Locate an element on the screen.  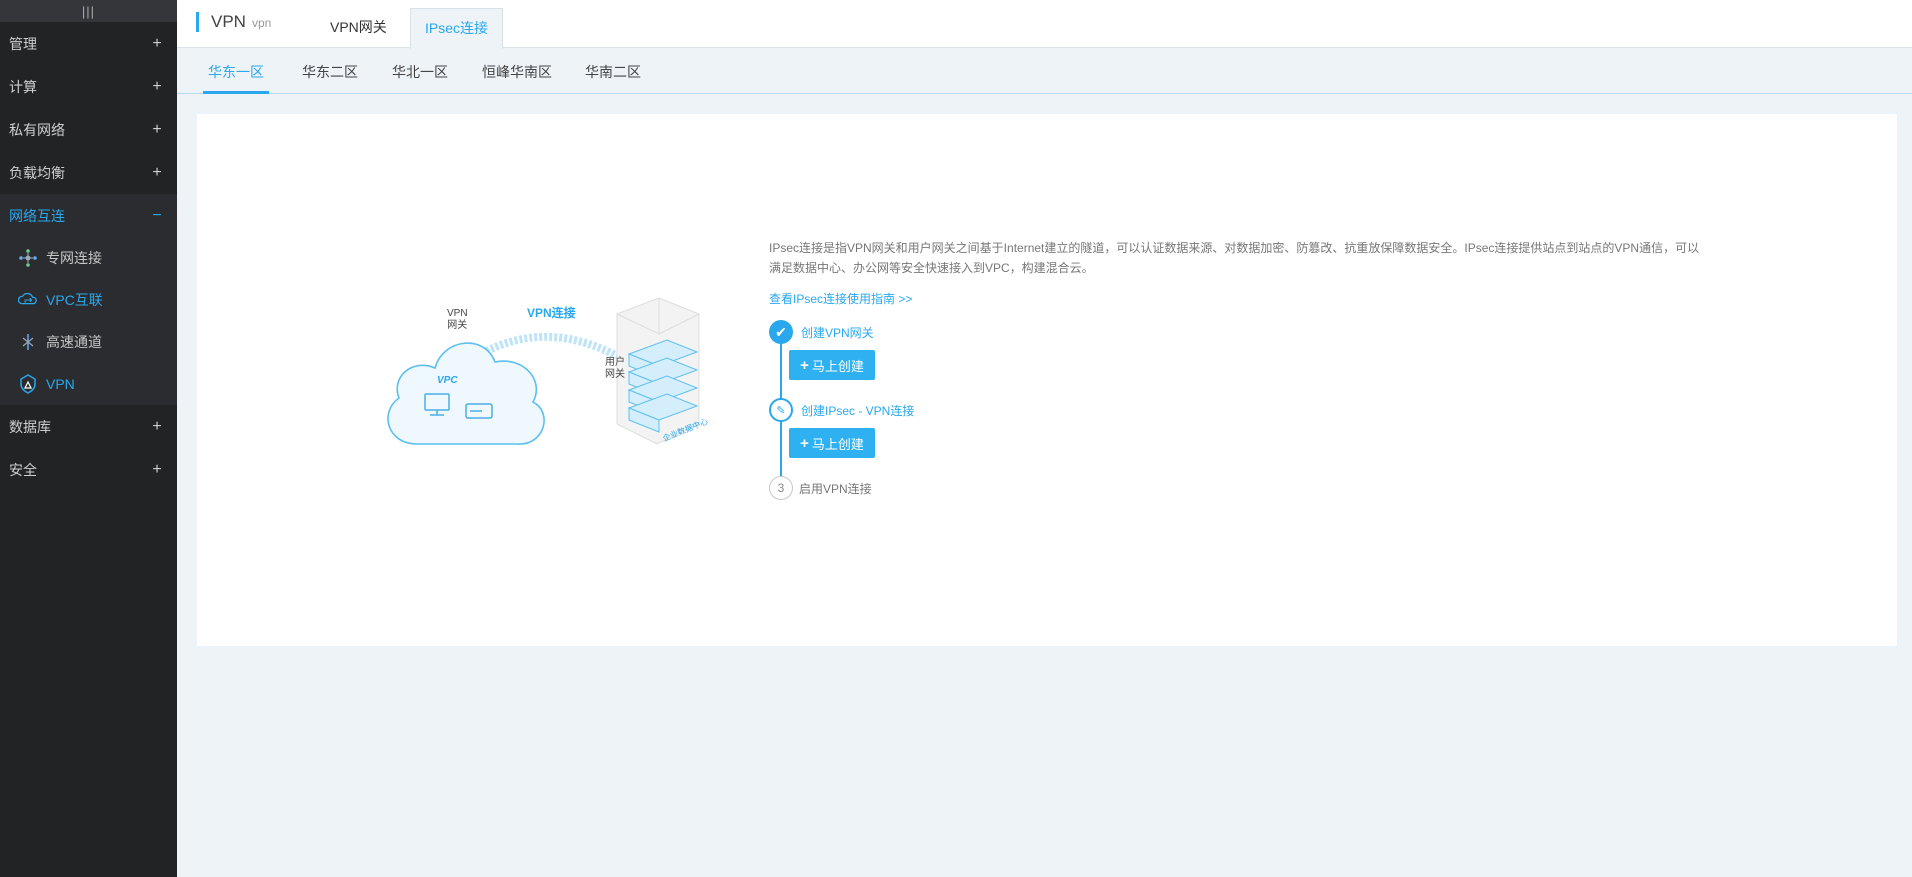
interconnect-submenu: 专网连接 VPC互联 高速通道 VPN is located at coordinates (88, 321).